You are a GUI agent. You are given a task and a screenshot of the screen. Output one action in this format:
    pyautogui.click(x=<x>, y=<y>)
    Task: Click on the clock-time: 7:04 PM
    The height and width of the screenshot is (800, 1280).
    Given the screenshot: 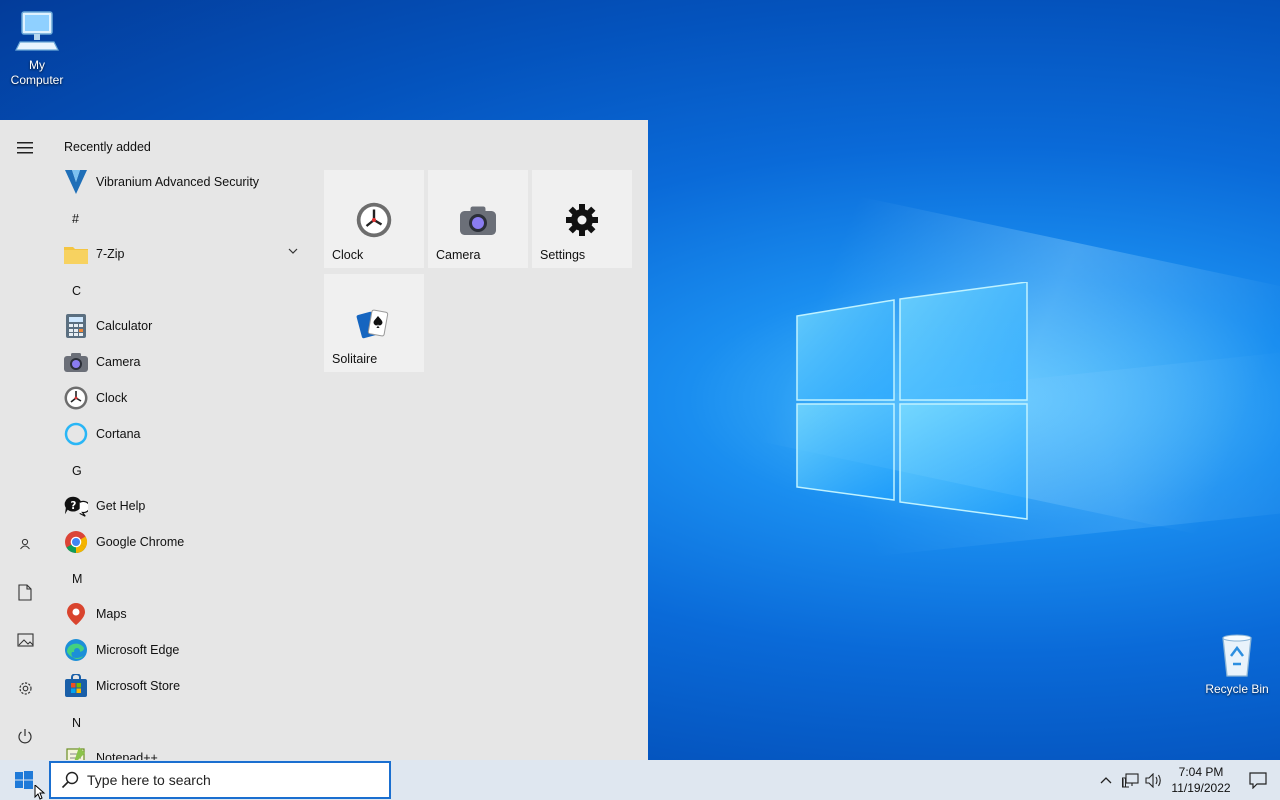 What is the action you would take?
    pyautogui.click(x=1201, y=772)
    